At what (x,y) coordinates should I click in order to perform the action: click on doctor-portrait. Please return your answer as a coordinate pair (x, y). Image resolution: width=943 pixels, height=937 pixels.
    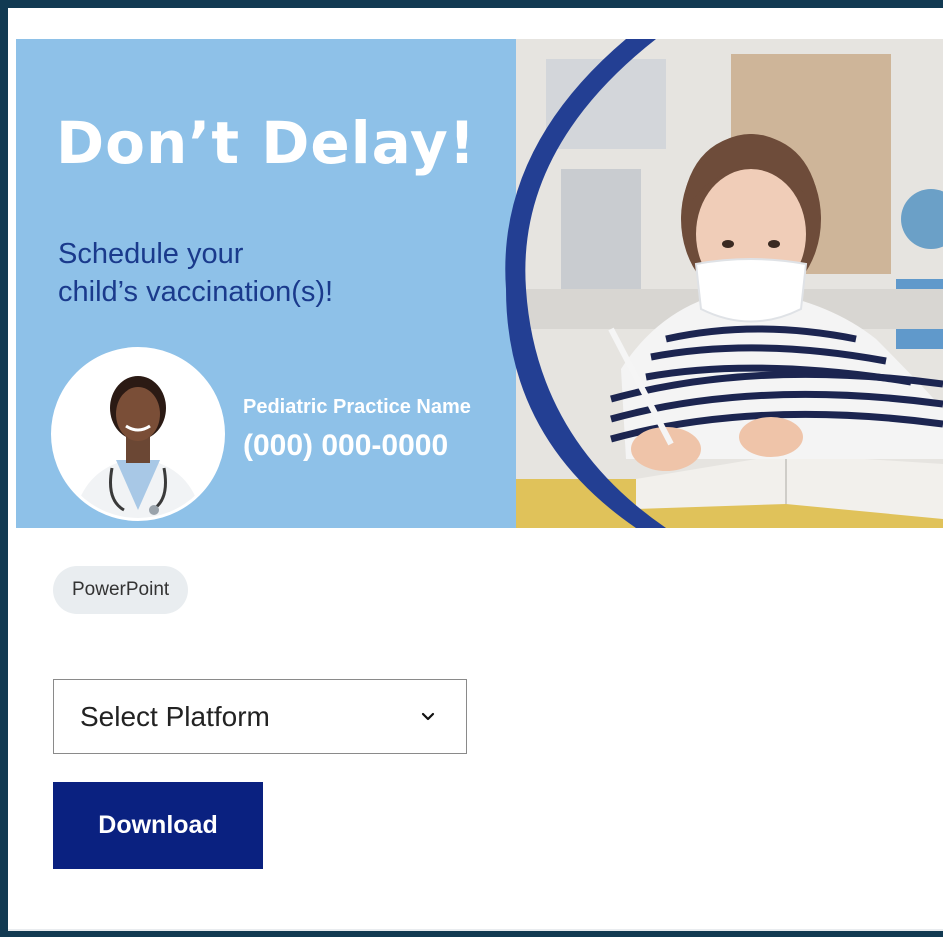
    Looking at the image, I should click on (138, 434).